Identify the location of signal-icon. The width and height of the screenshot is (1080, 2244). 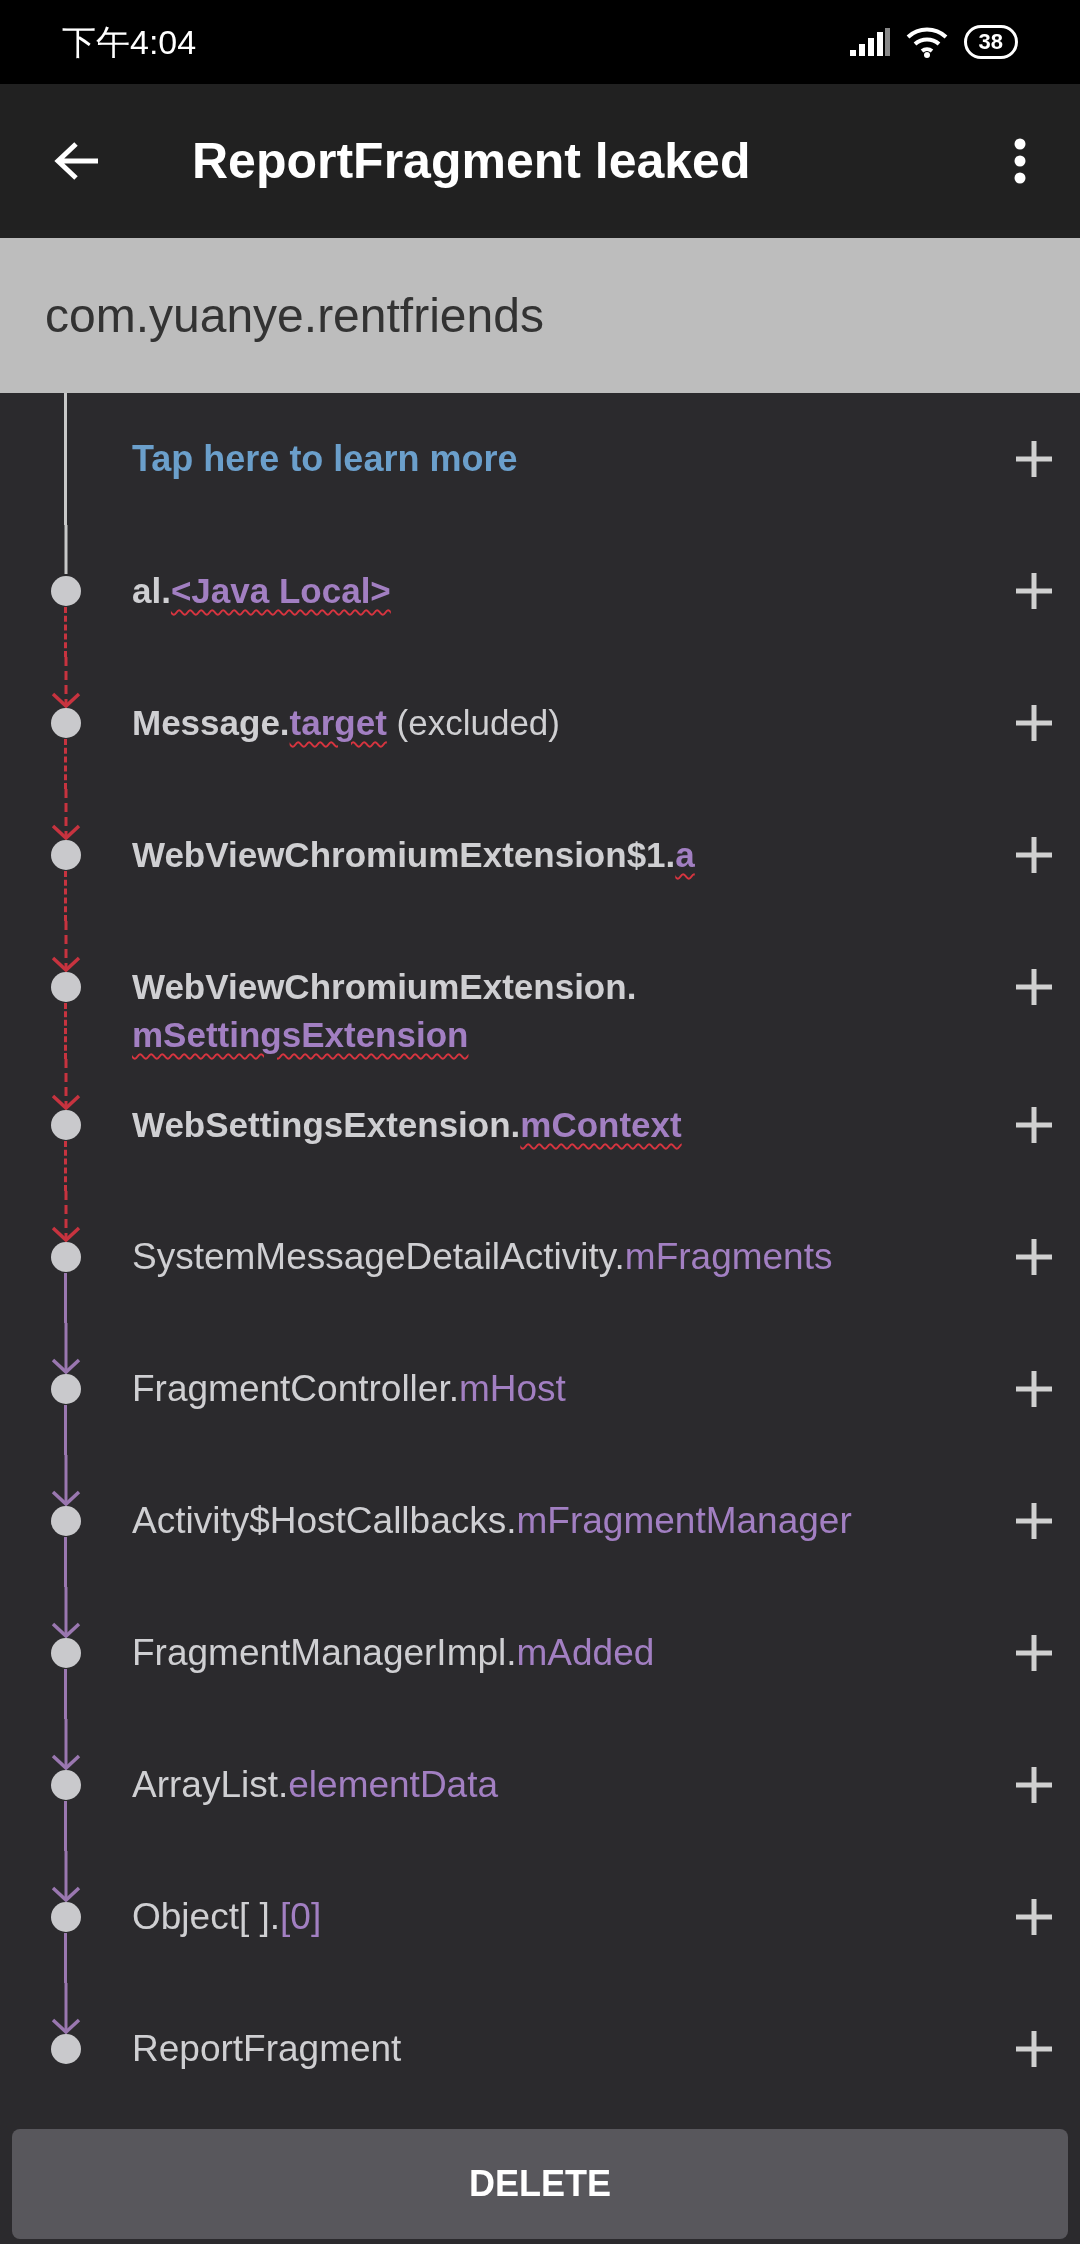
(869, 42).